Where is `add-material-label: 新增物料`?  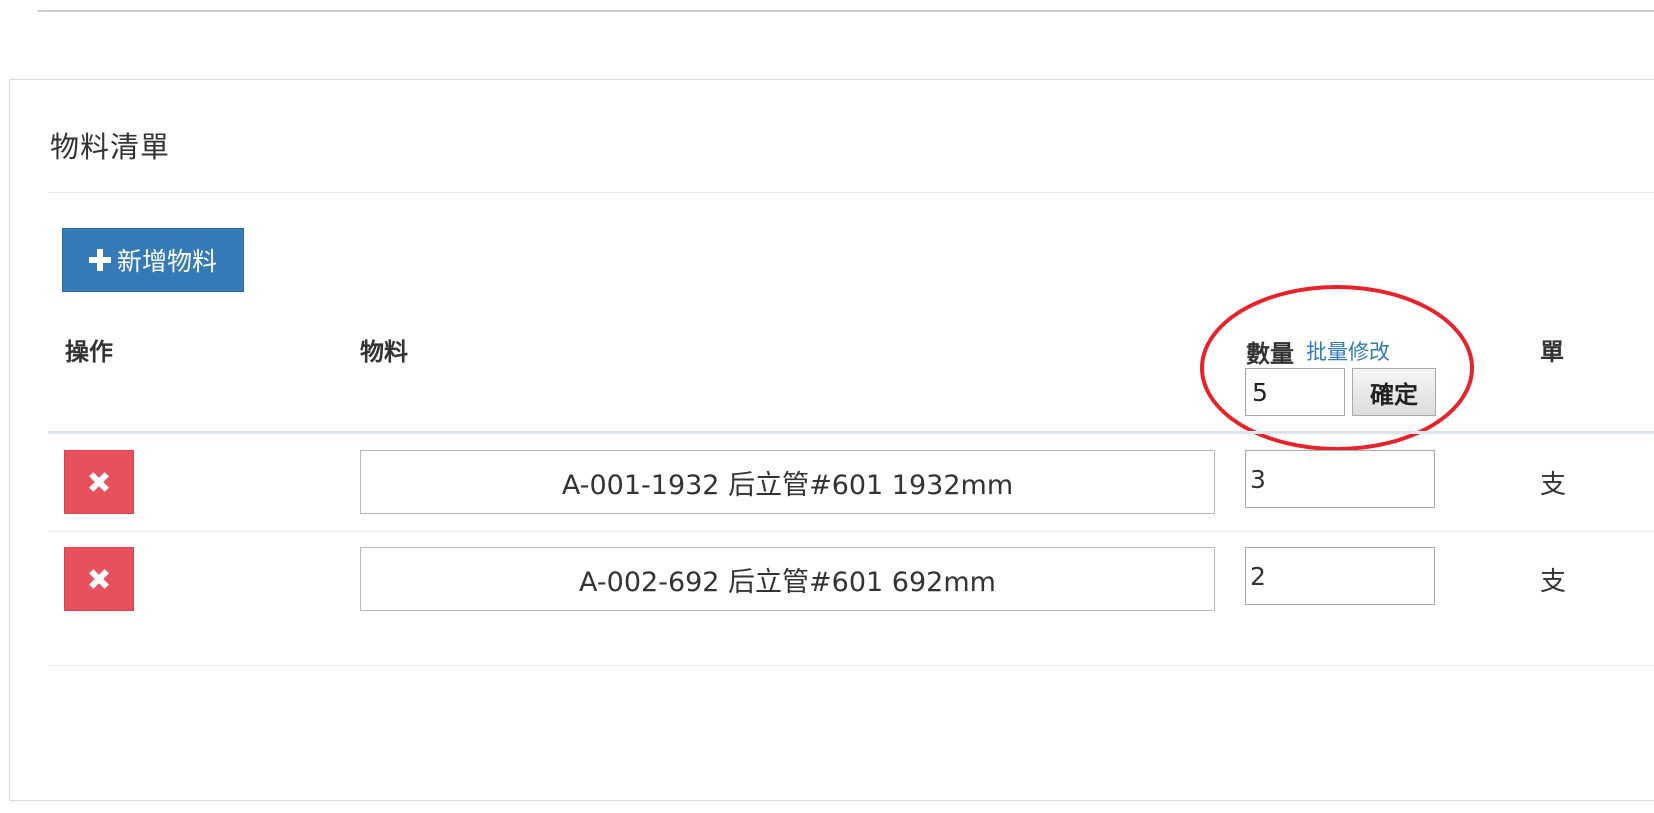
add-material-label: 新增物料 is located at coordinates (166, 261).